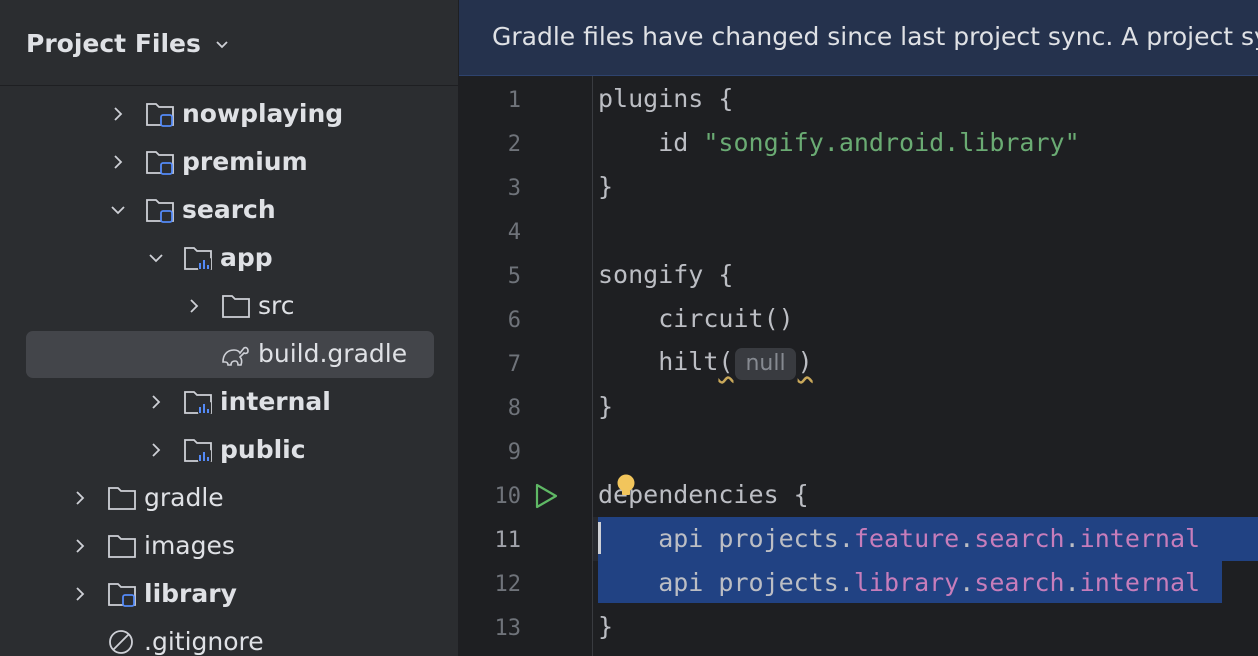 Image resolution: width=1258 pixels, height=656 pixels. I want to click on code-line-12: api projects.library.search.internal, so click(899, 582).